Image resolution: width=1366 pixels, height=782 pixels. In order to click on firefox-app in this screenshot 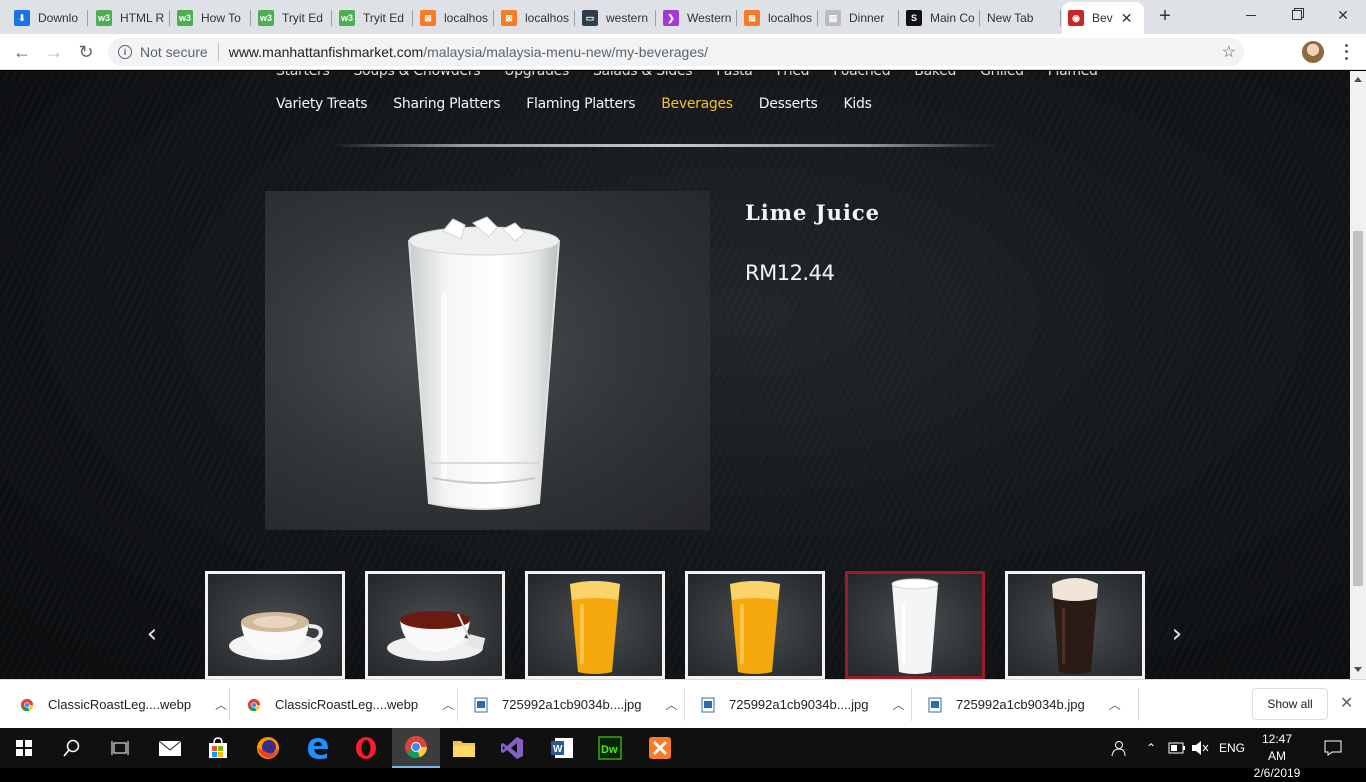, I will do `click(268, 748)`.